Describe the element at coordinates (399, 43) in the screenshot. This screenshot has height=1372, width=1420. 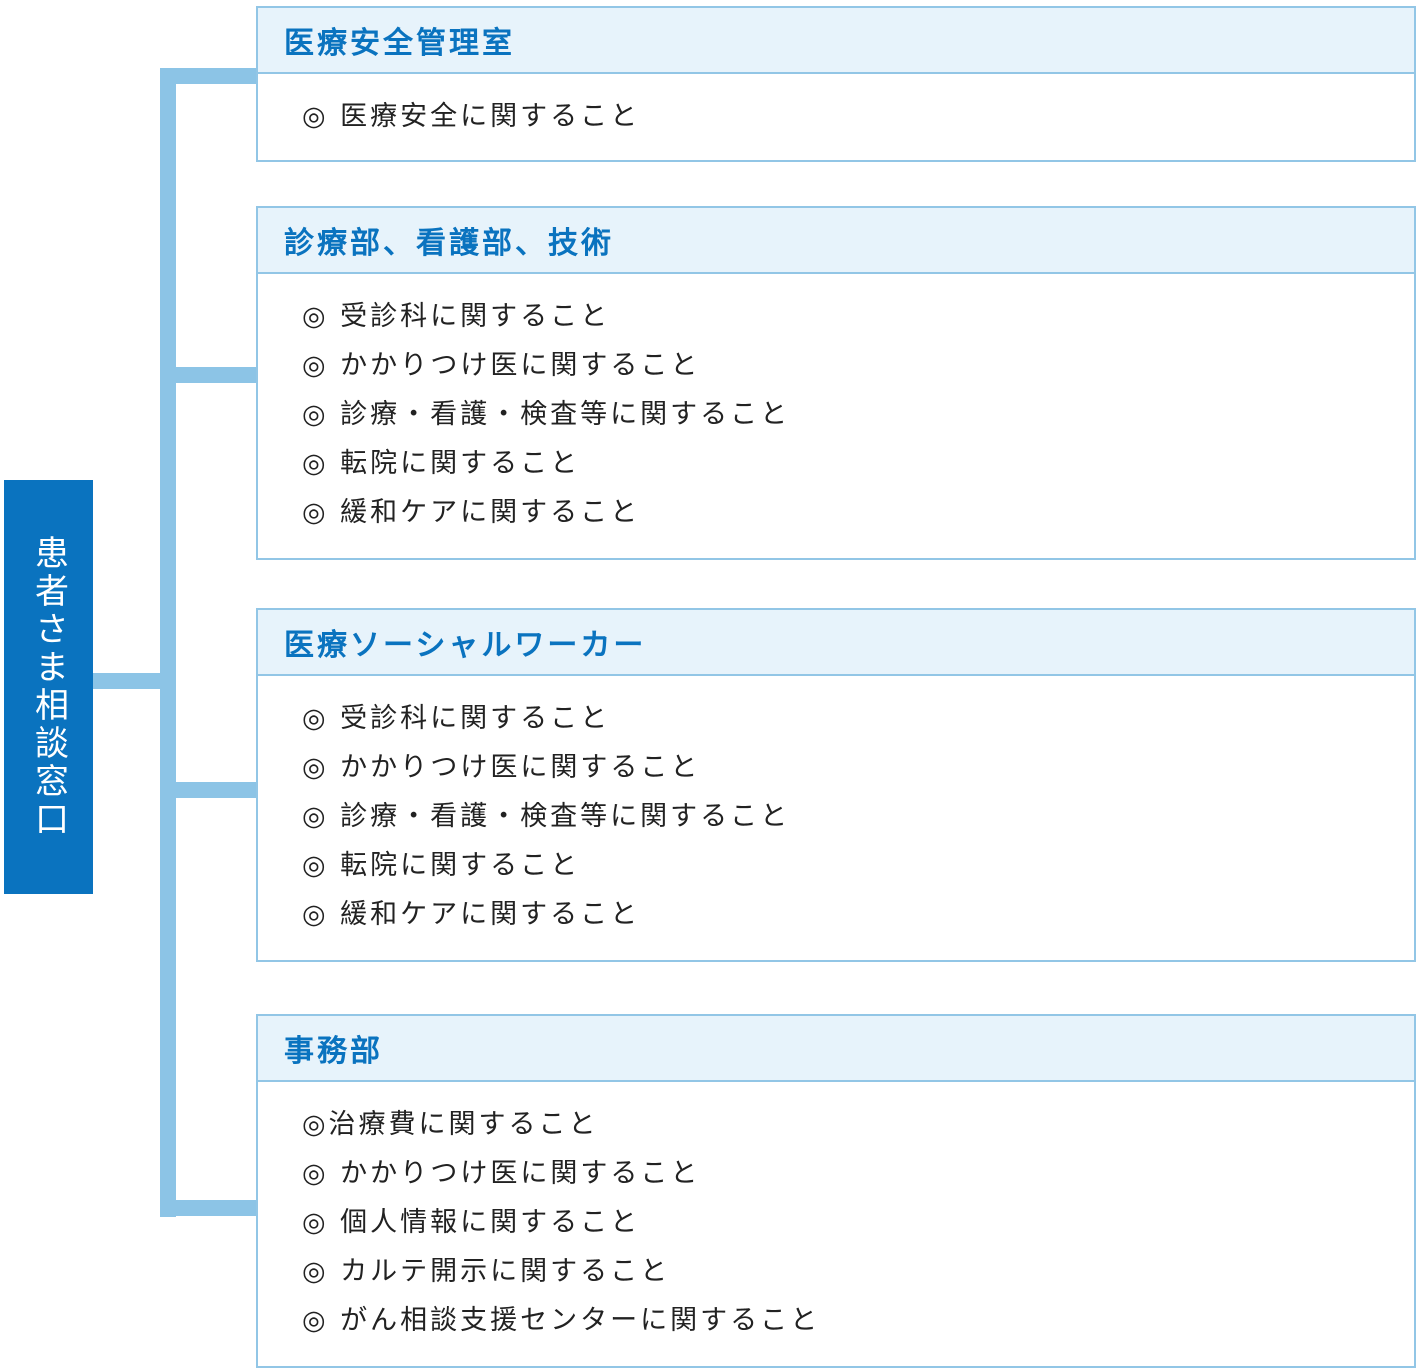
I see `department-title: 医療安全管理室` at that location.